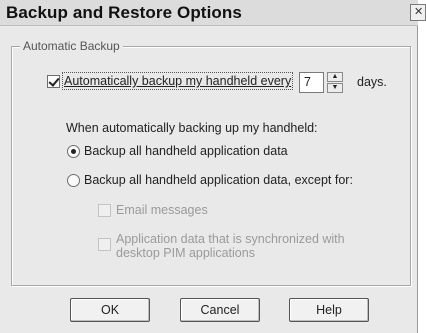 The height and width of the screenshot is (333, 426). I want to click on cancel-button: Cancel, so click(220, 310).